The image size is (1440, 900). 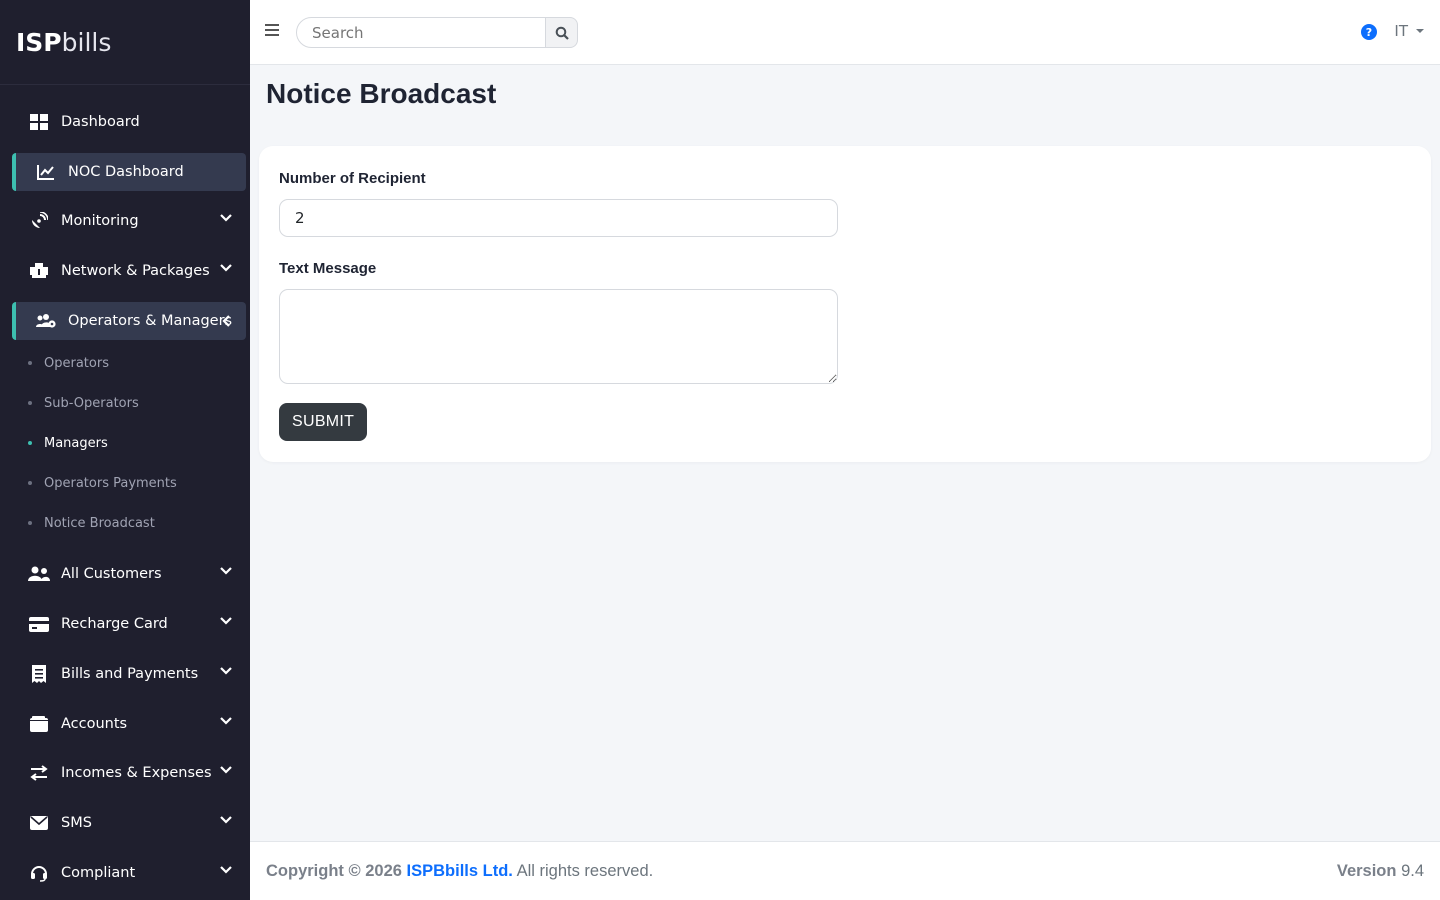 What do you see at coordinates (421, 32) in the screenshot?
I see `search-input` at bounding box center [421, 32].